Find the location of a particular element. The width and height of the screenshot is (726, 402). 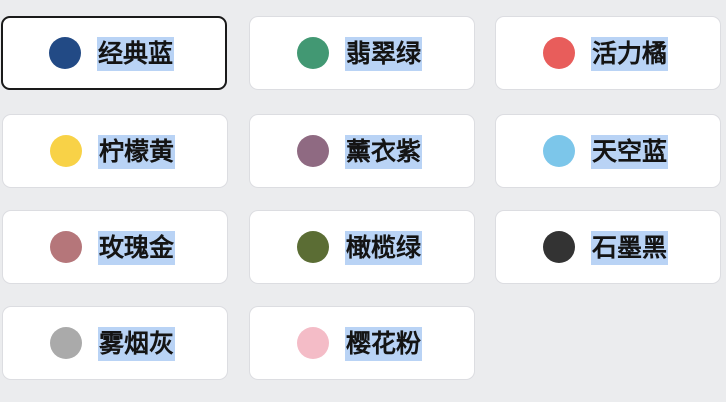

swatch-card-classic-blue: 经典蓝 is located at coordinates (114, 53).